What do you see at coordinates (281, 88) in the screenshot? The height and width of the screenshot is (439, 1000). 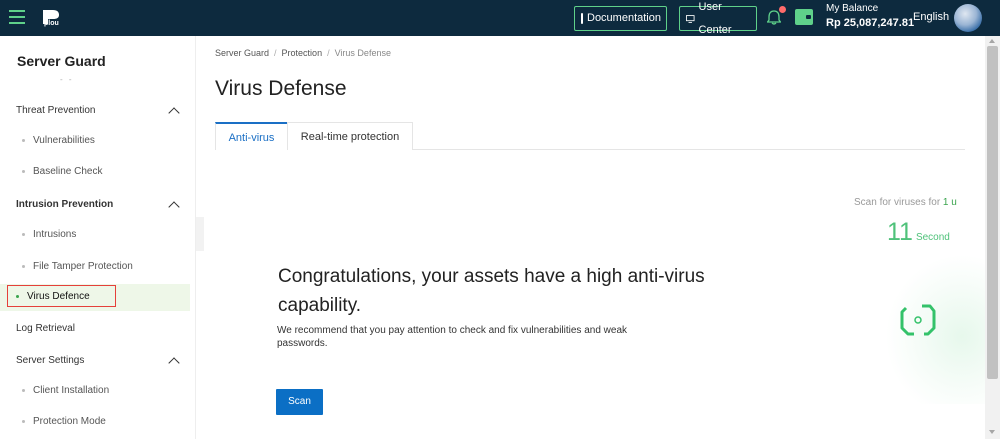 I see `page-title: Virus Defense` at bounding box center [281, 88].